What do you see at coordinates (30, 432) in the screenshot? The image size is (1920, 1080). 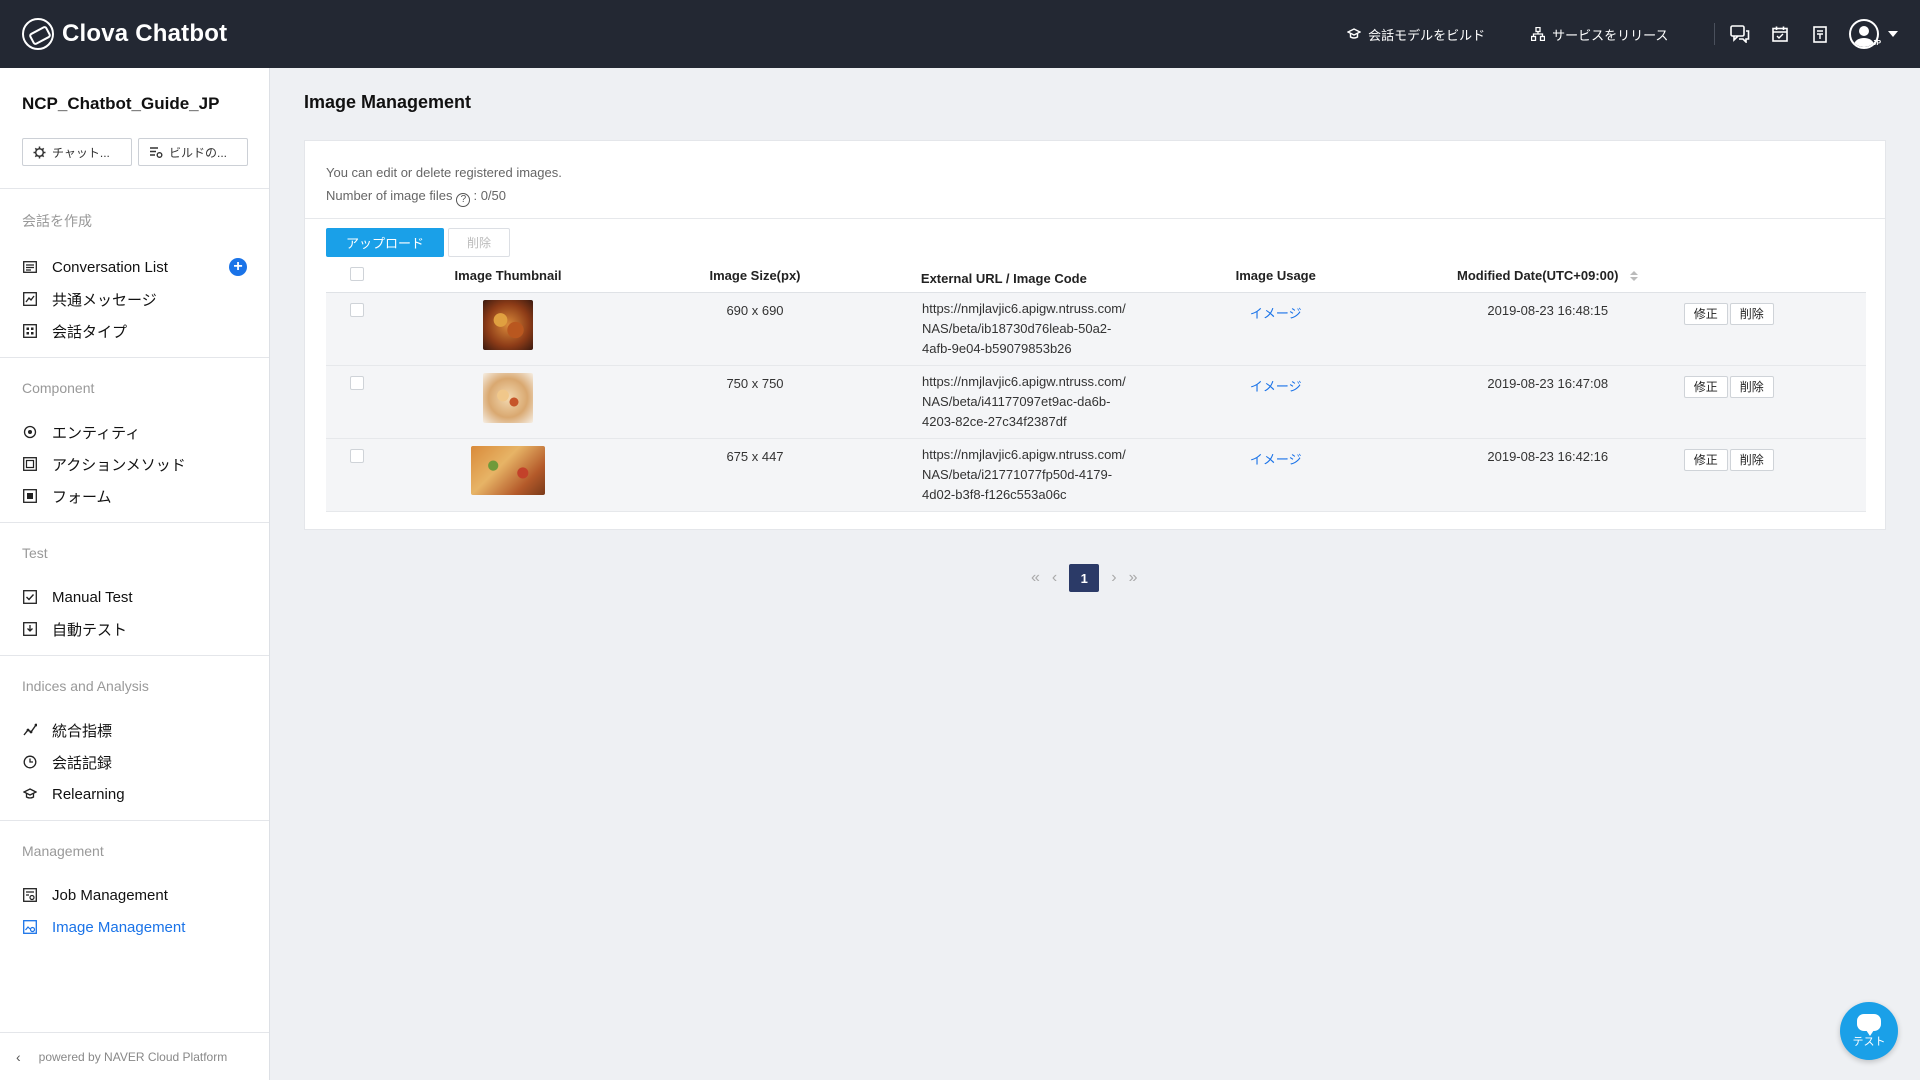 I see `target-icon` at bounding box center [30, 432].